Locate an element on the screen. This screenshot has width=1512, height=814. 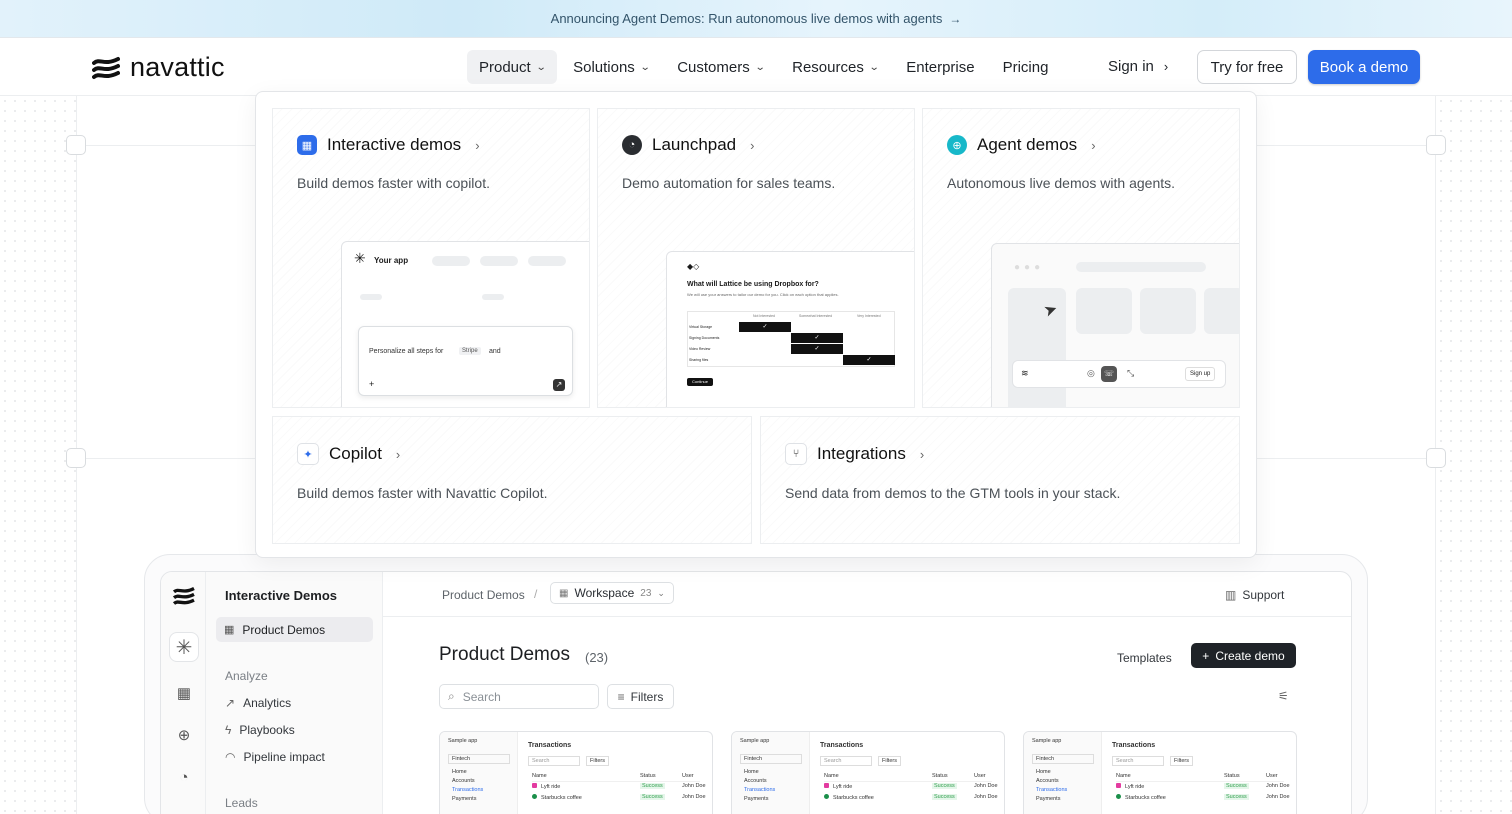
thumb-select: Fintech is located at coordinates (479, 759).